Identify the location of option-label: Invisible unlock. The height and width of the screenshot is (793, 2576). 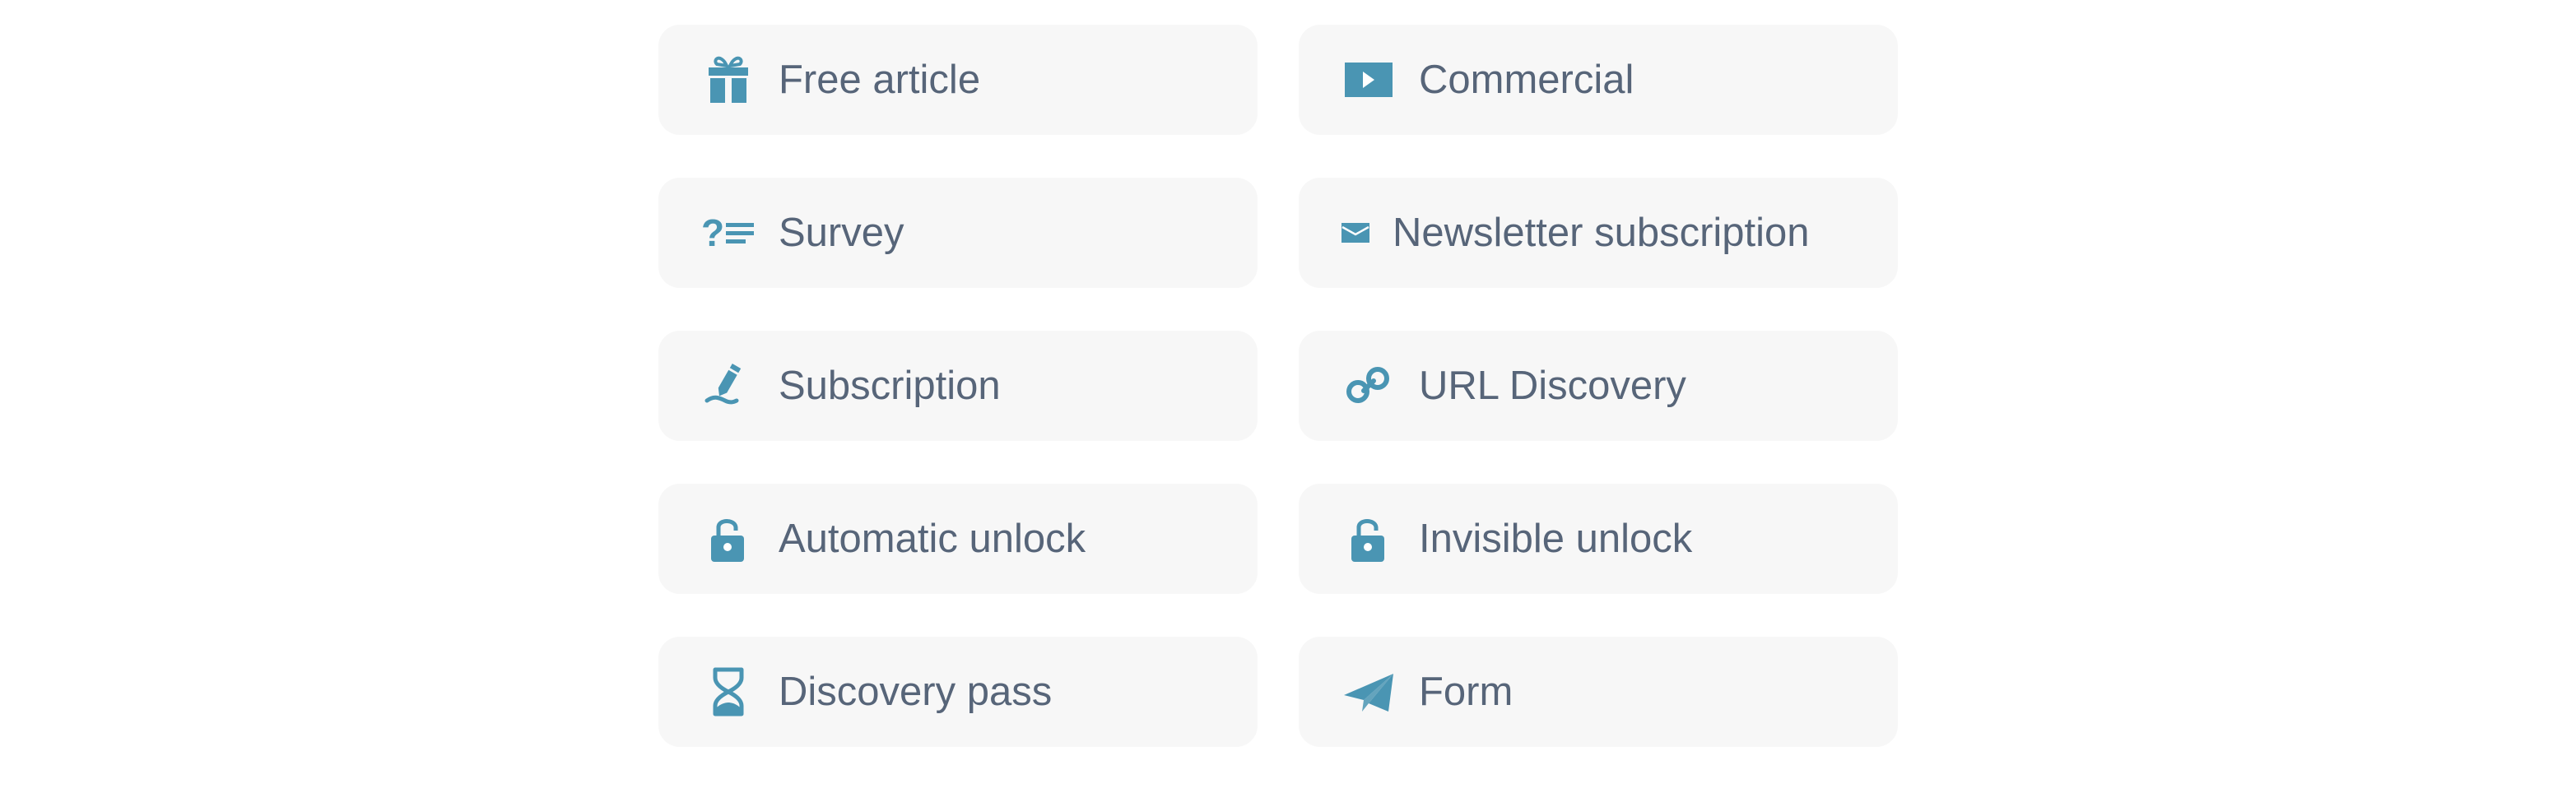
(1556, 539).